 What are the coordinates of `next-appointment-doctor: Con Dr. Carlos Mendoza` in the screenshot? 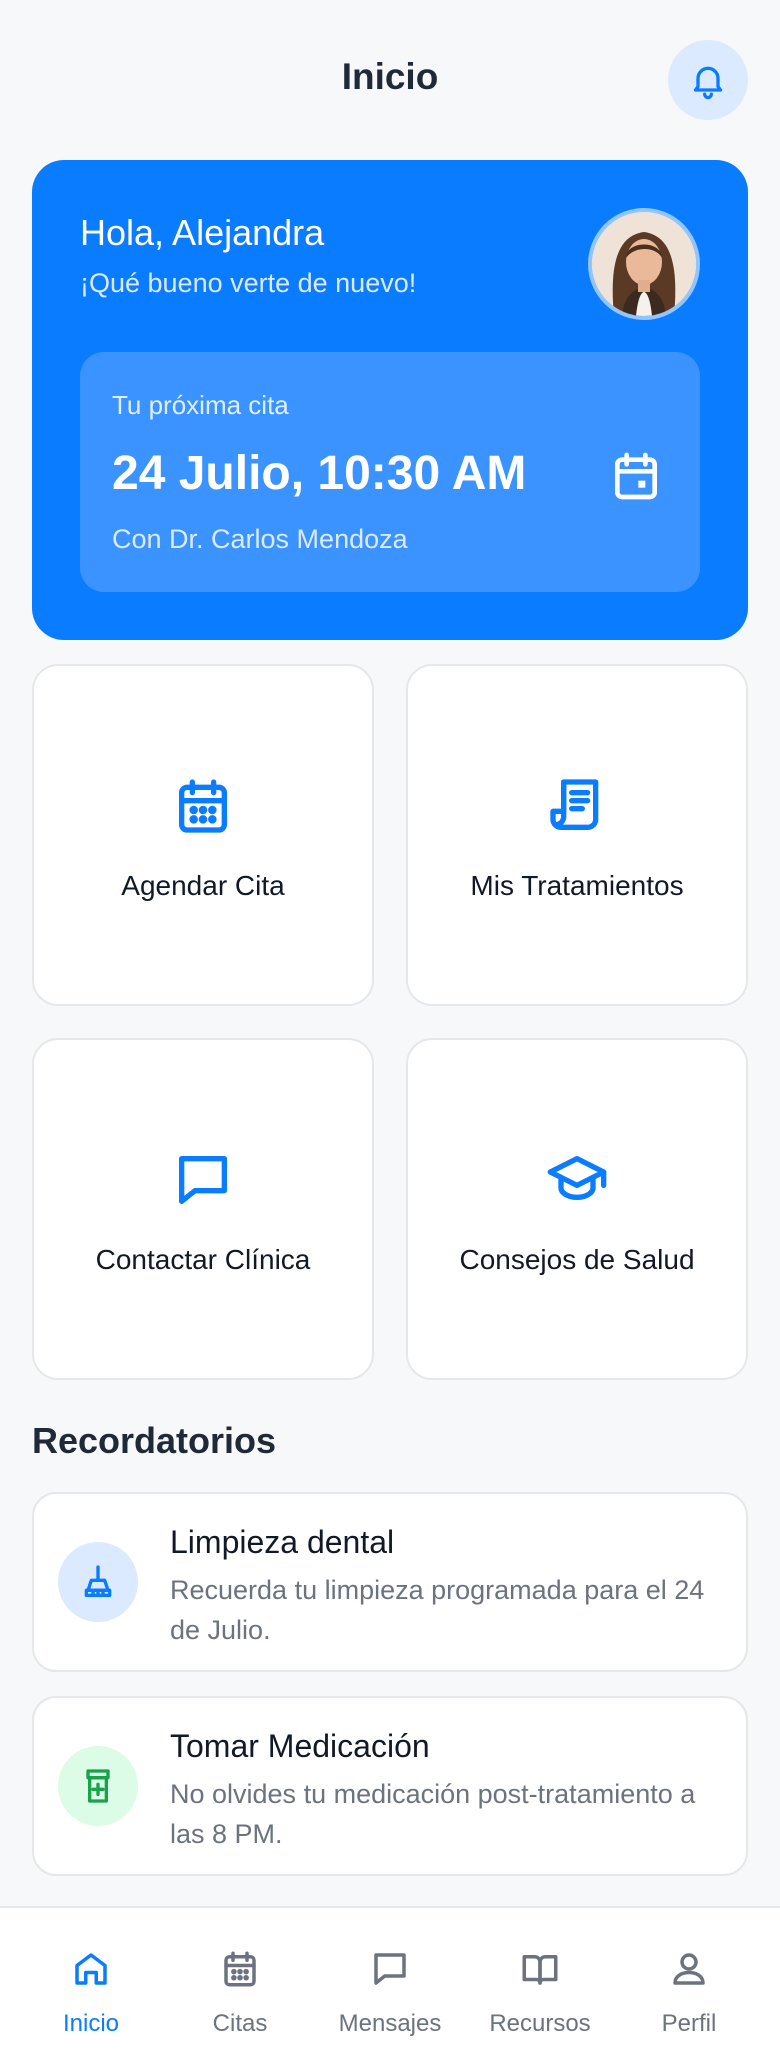 It's located at (260, 539).